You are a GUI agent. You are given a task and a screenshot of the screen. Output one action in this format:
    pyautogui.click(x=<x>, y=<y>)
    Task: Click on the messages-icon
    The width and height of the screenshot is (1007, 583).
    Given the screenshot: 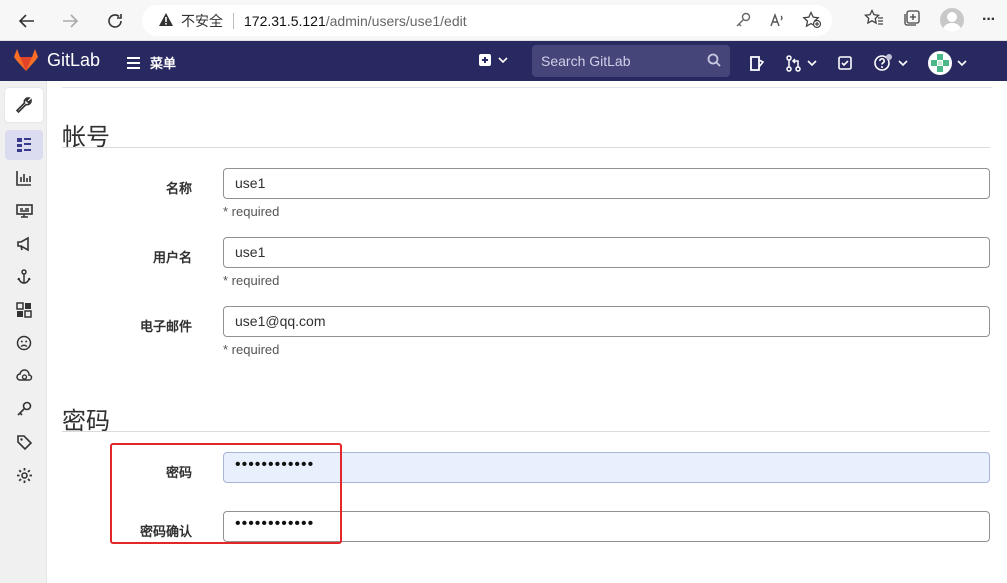 What is the action you would take?
    pyautogui.click(x=24, y=244)
    